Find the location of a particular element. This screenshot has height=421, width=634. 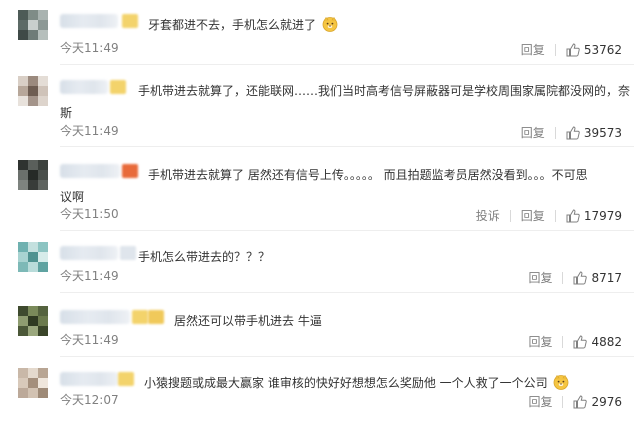

comment-actions: 回复 39573 is located at coordinates (571, 133).